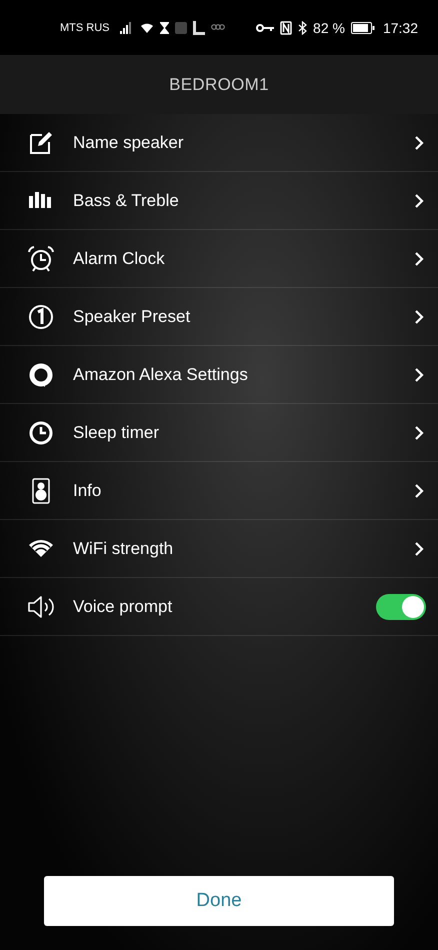 This screenshot has width=438, height=950. What do you see at coordinates (219, 549) in the screenshot?
I see `settings-row: WiFi strength` at bounding box center [219, 549].